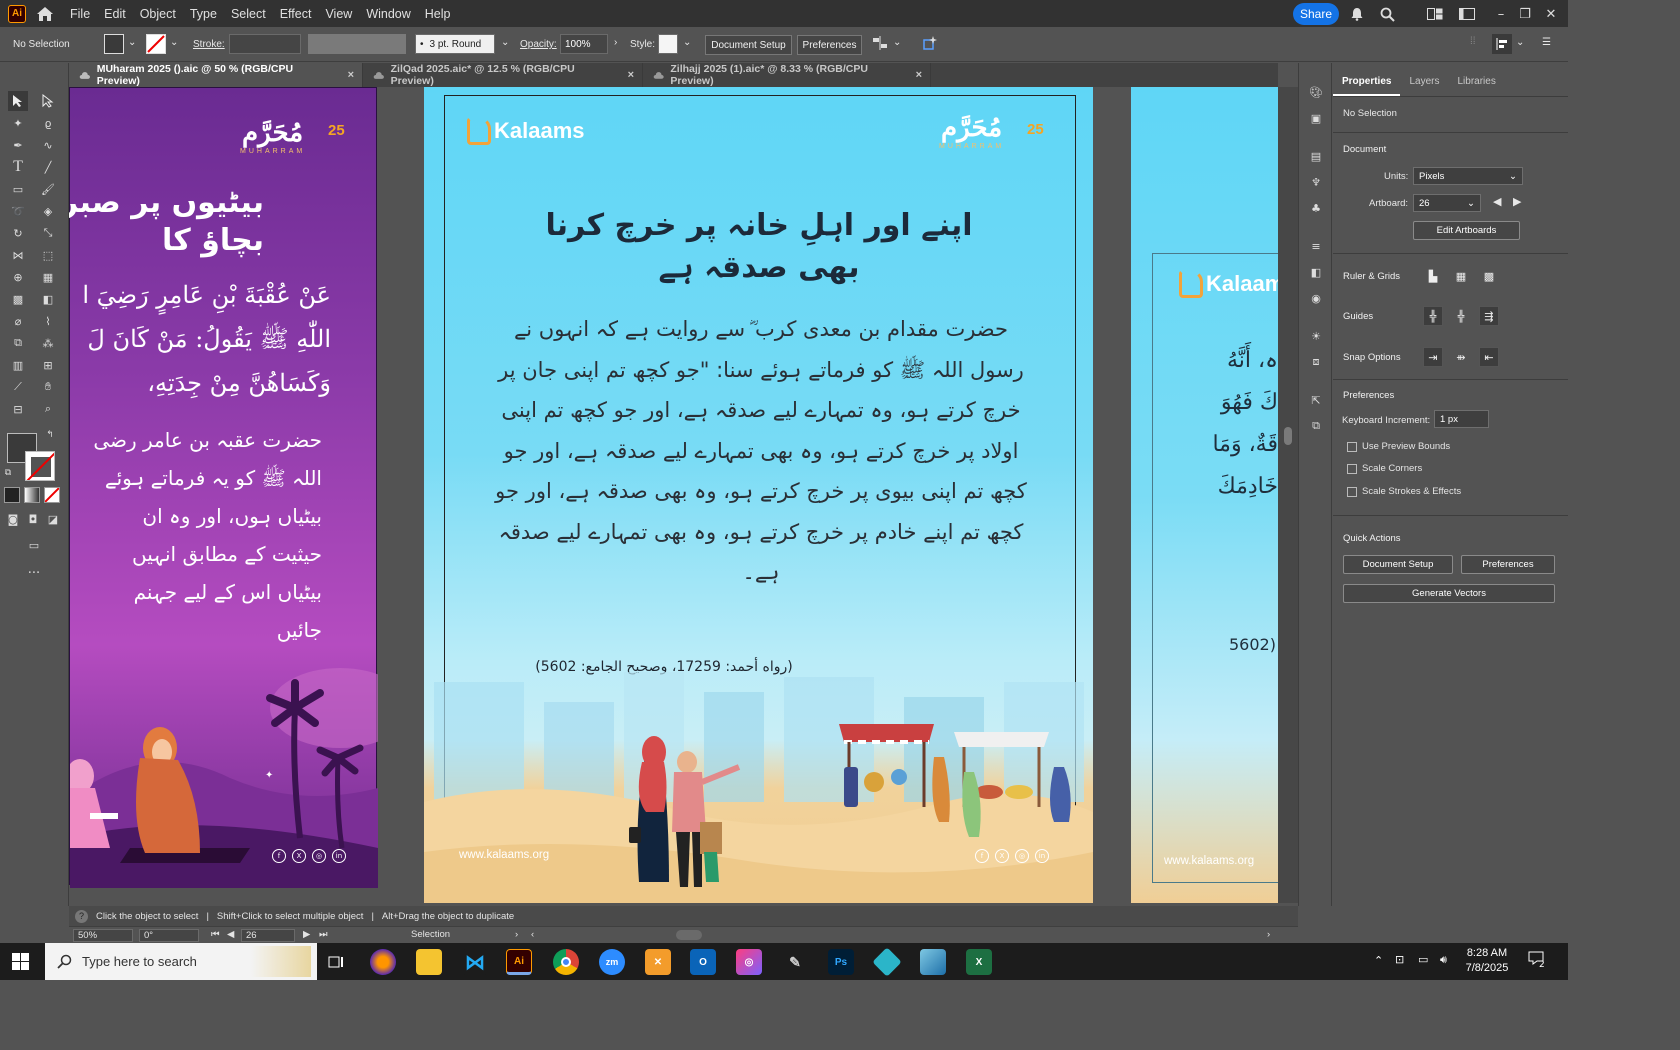 This screenshot has height=1050, width=1680. I want to click on artboard-navigator: 26, so click(268, 935).